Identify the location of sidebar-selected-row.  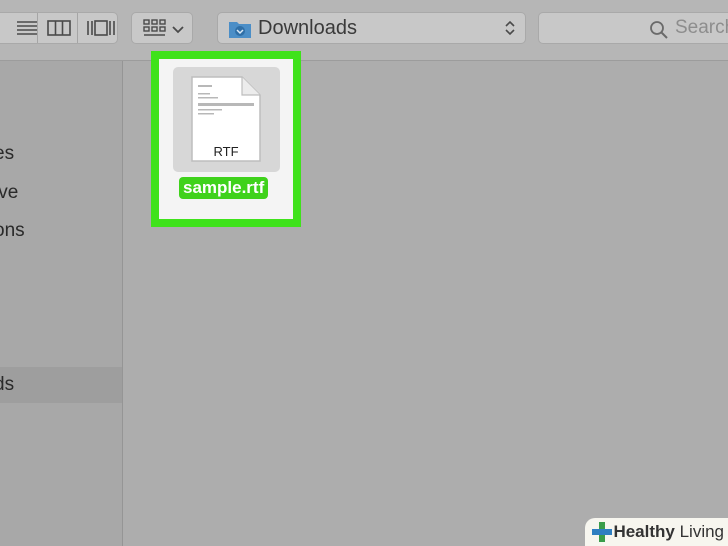
(61, 385).